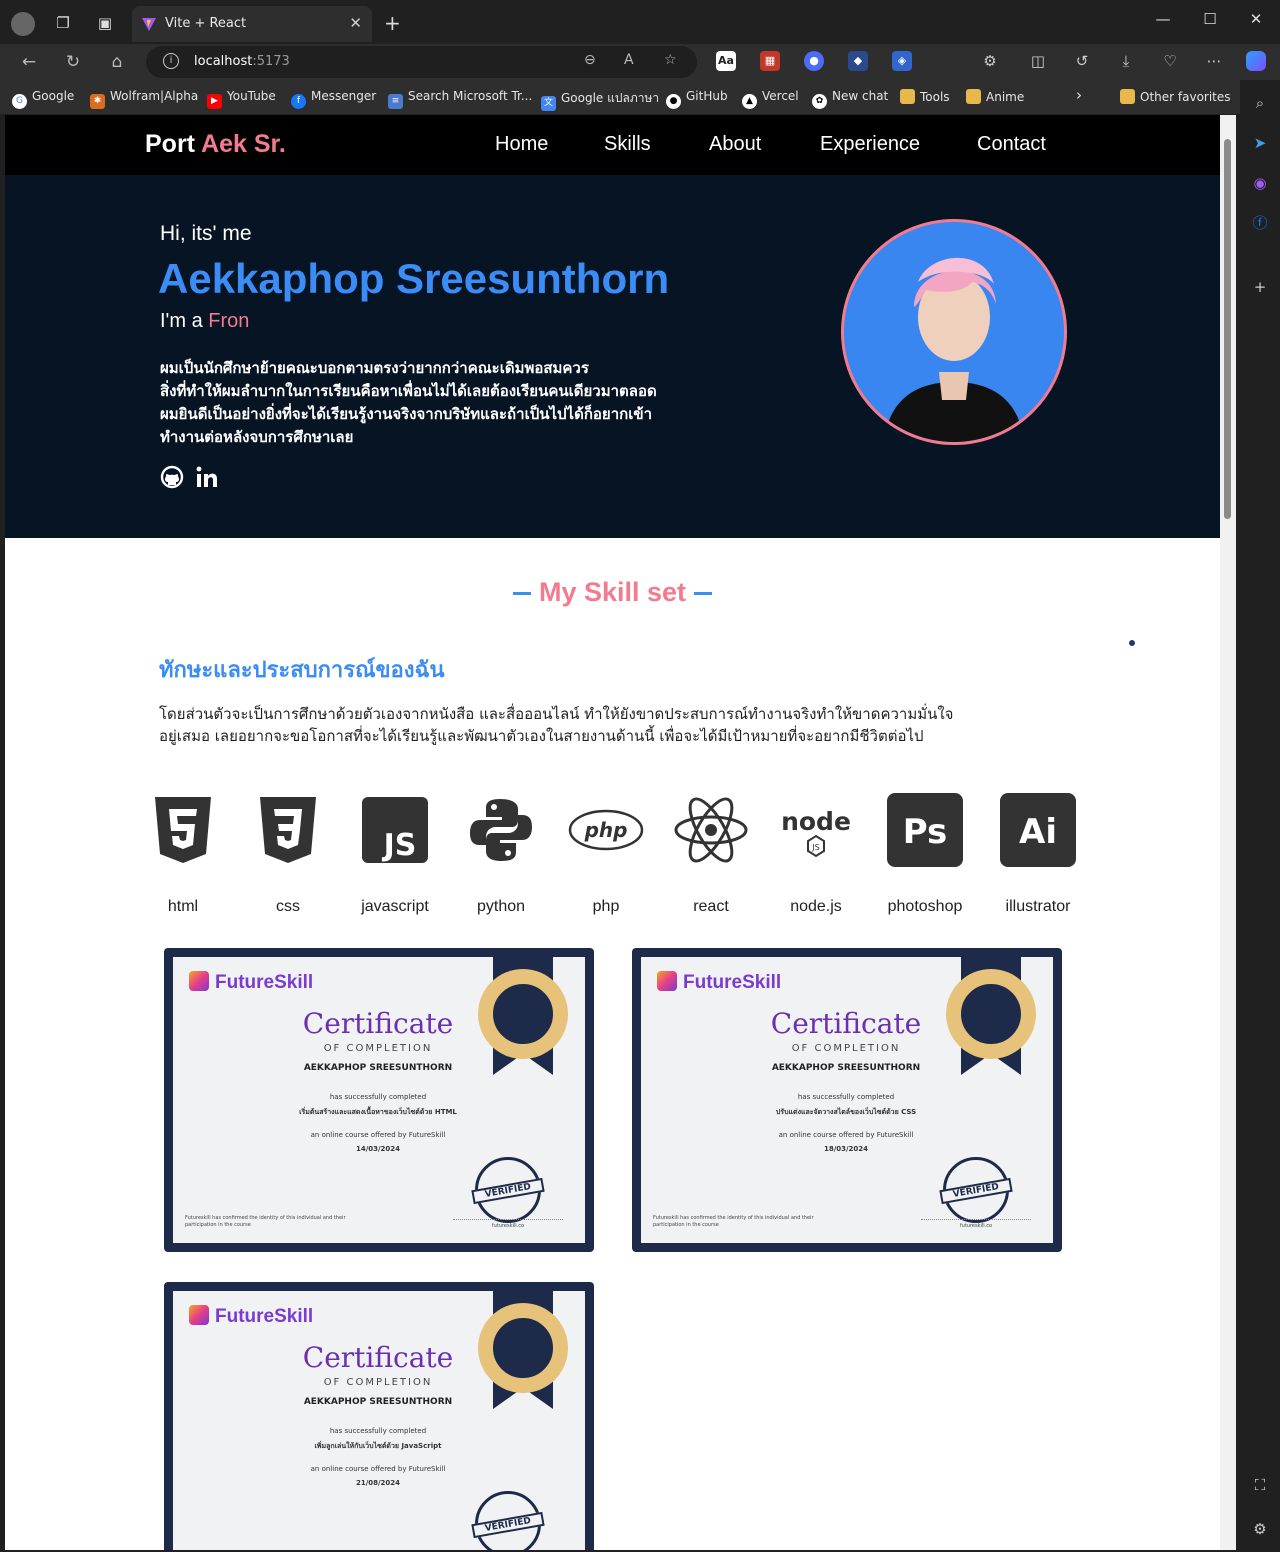  I want to click on skill-illustrator: Ai illustrator, so click(1038, 854).